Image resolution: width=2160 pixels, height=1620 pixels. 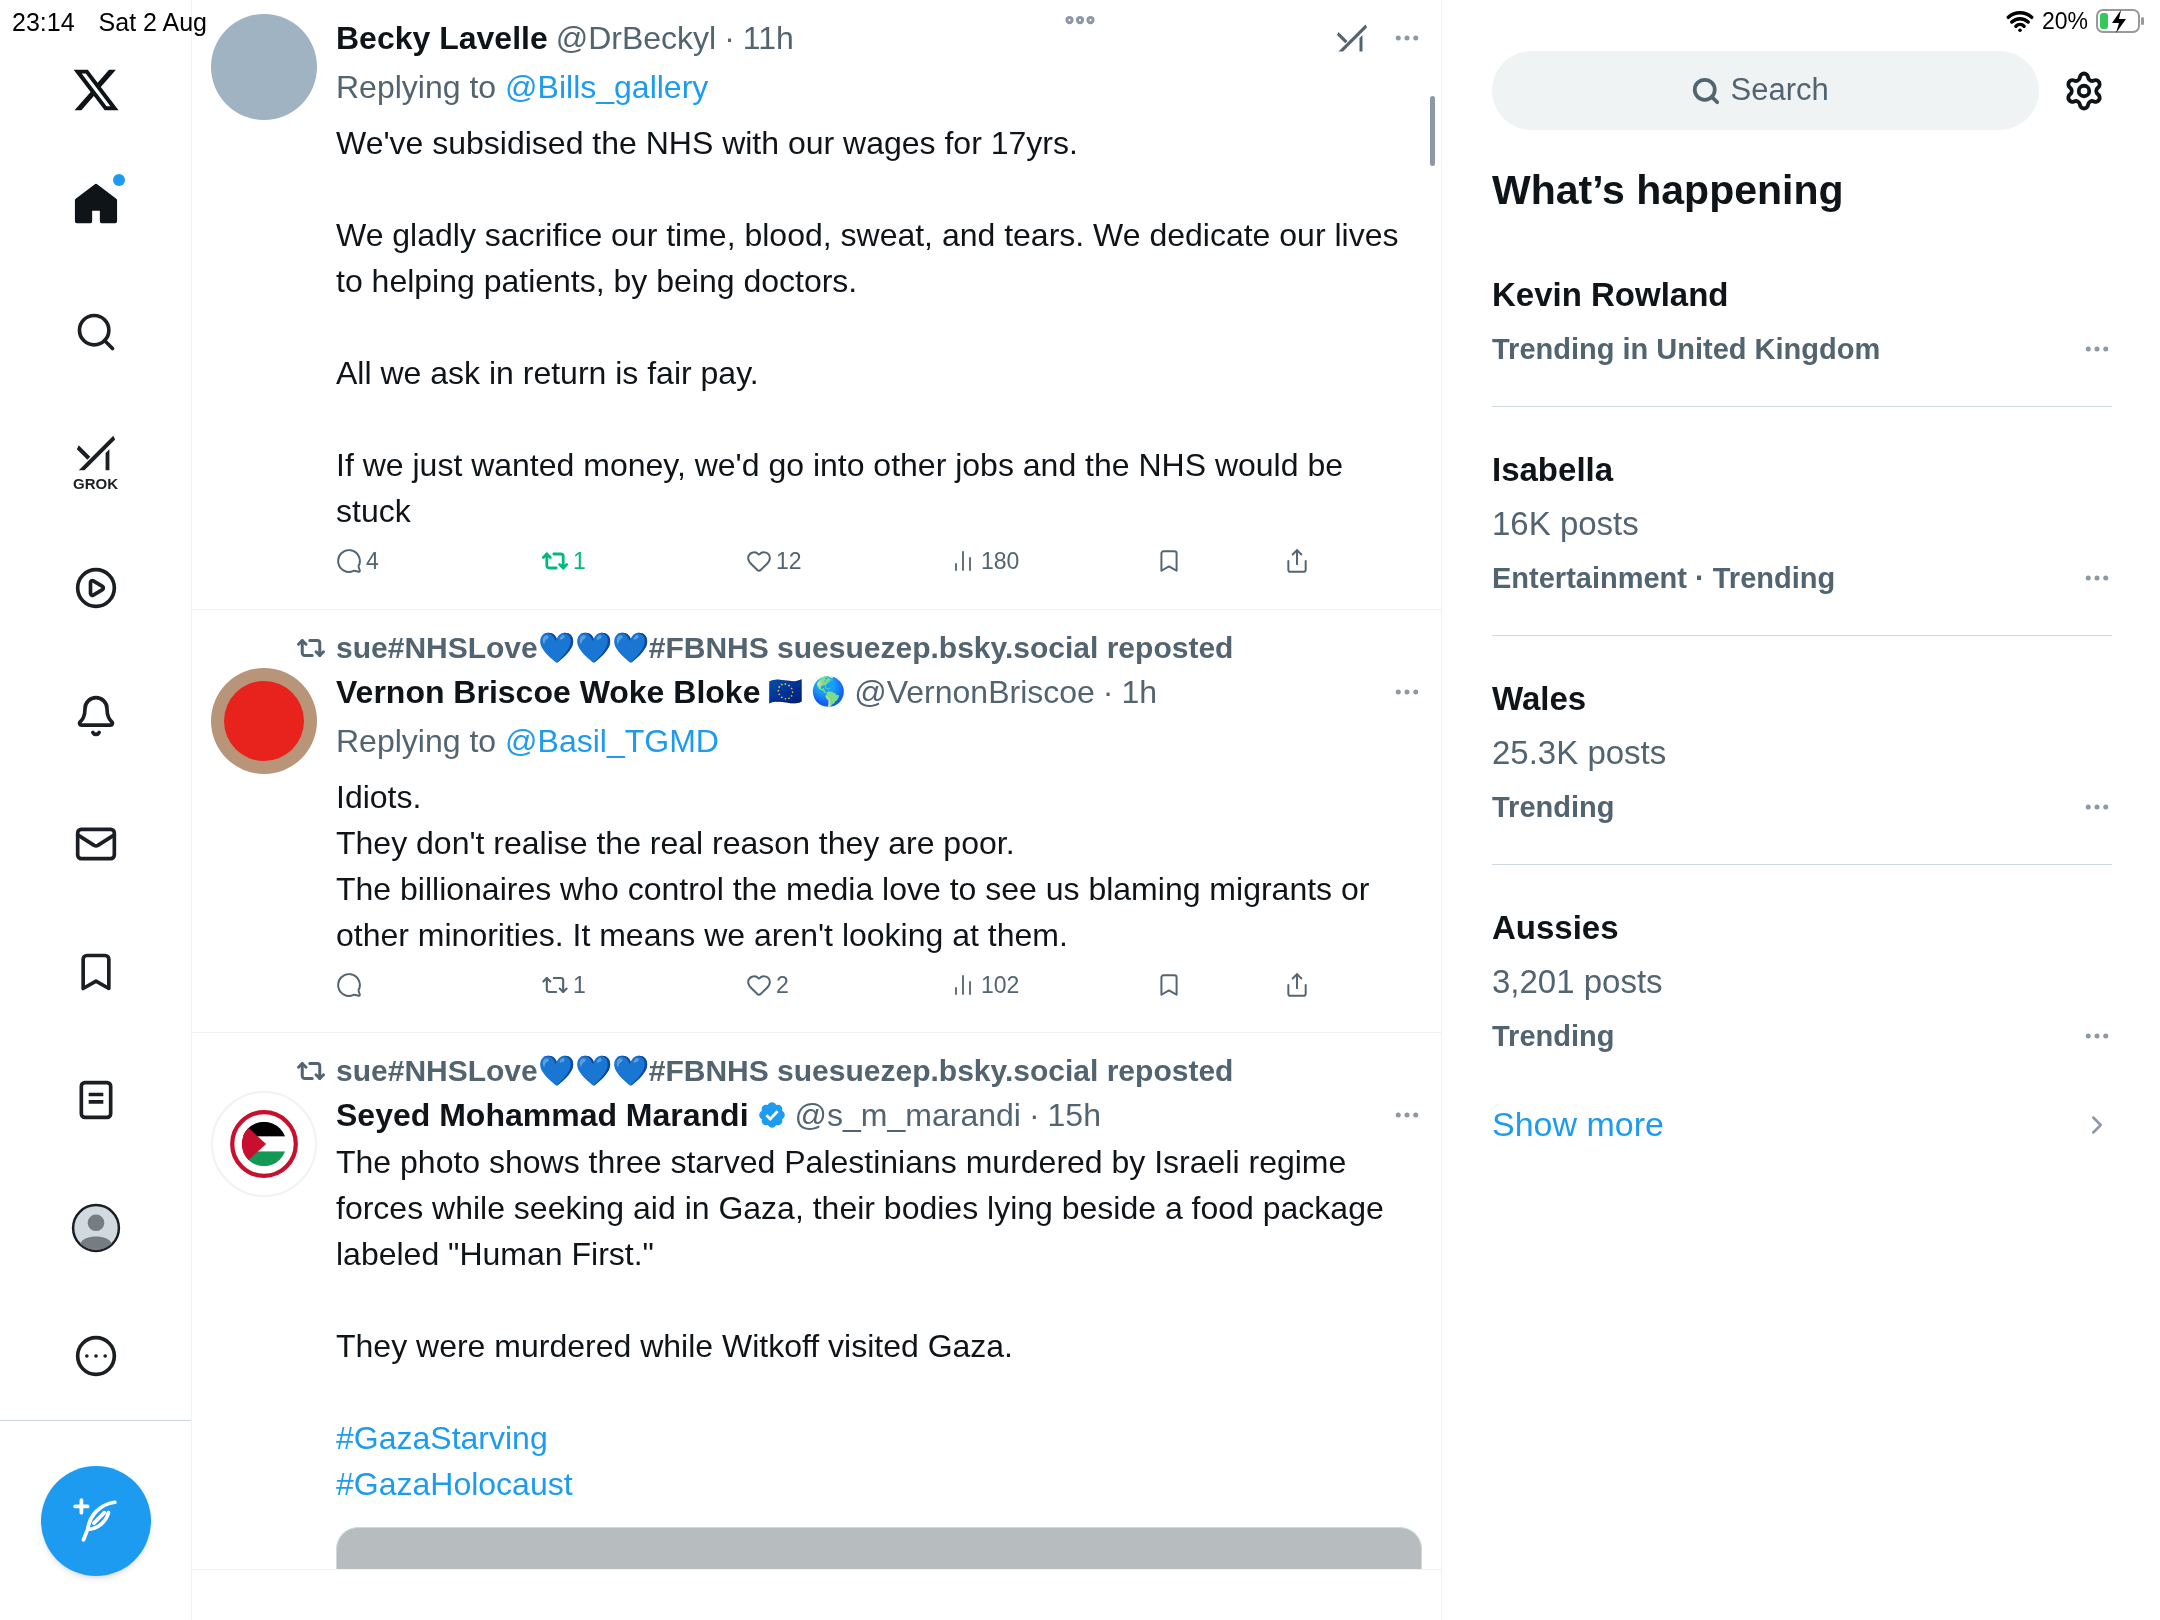 I want to click on post-text: Idiots., so click(x=379, y=797).